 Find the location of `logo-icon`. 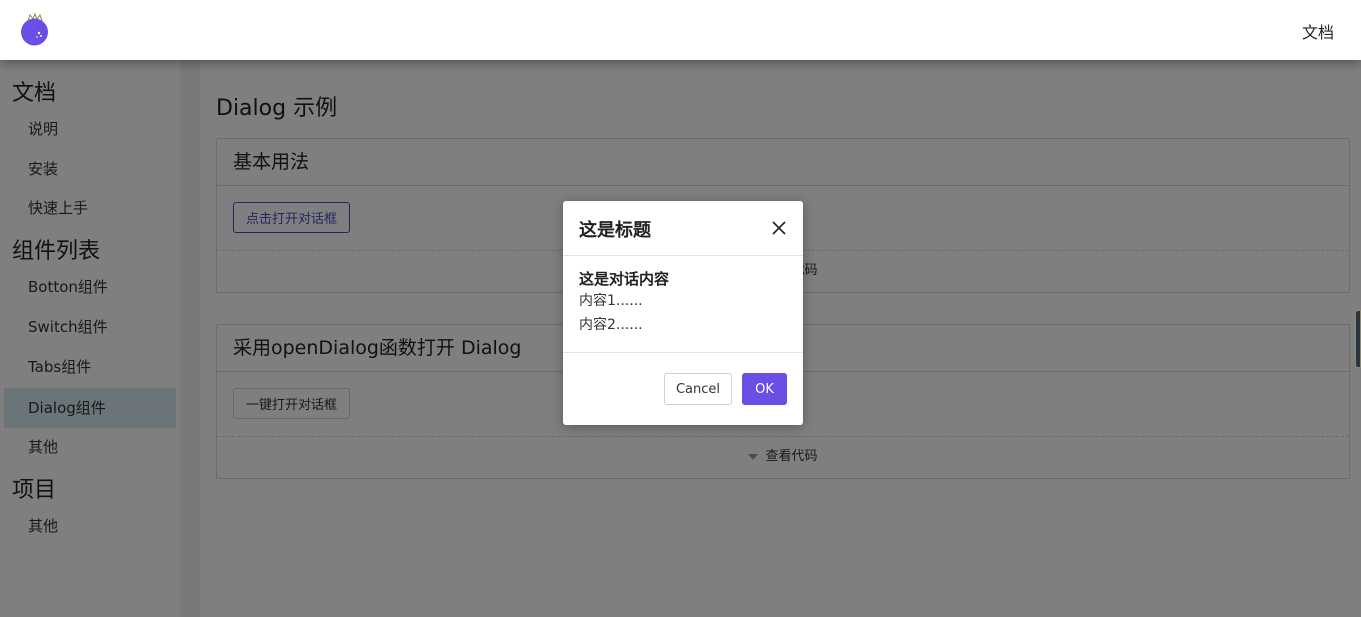

logo-icon is located at coordinates (34, 29).